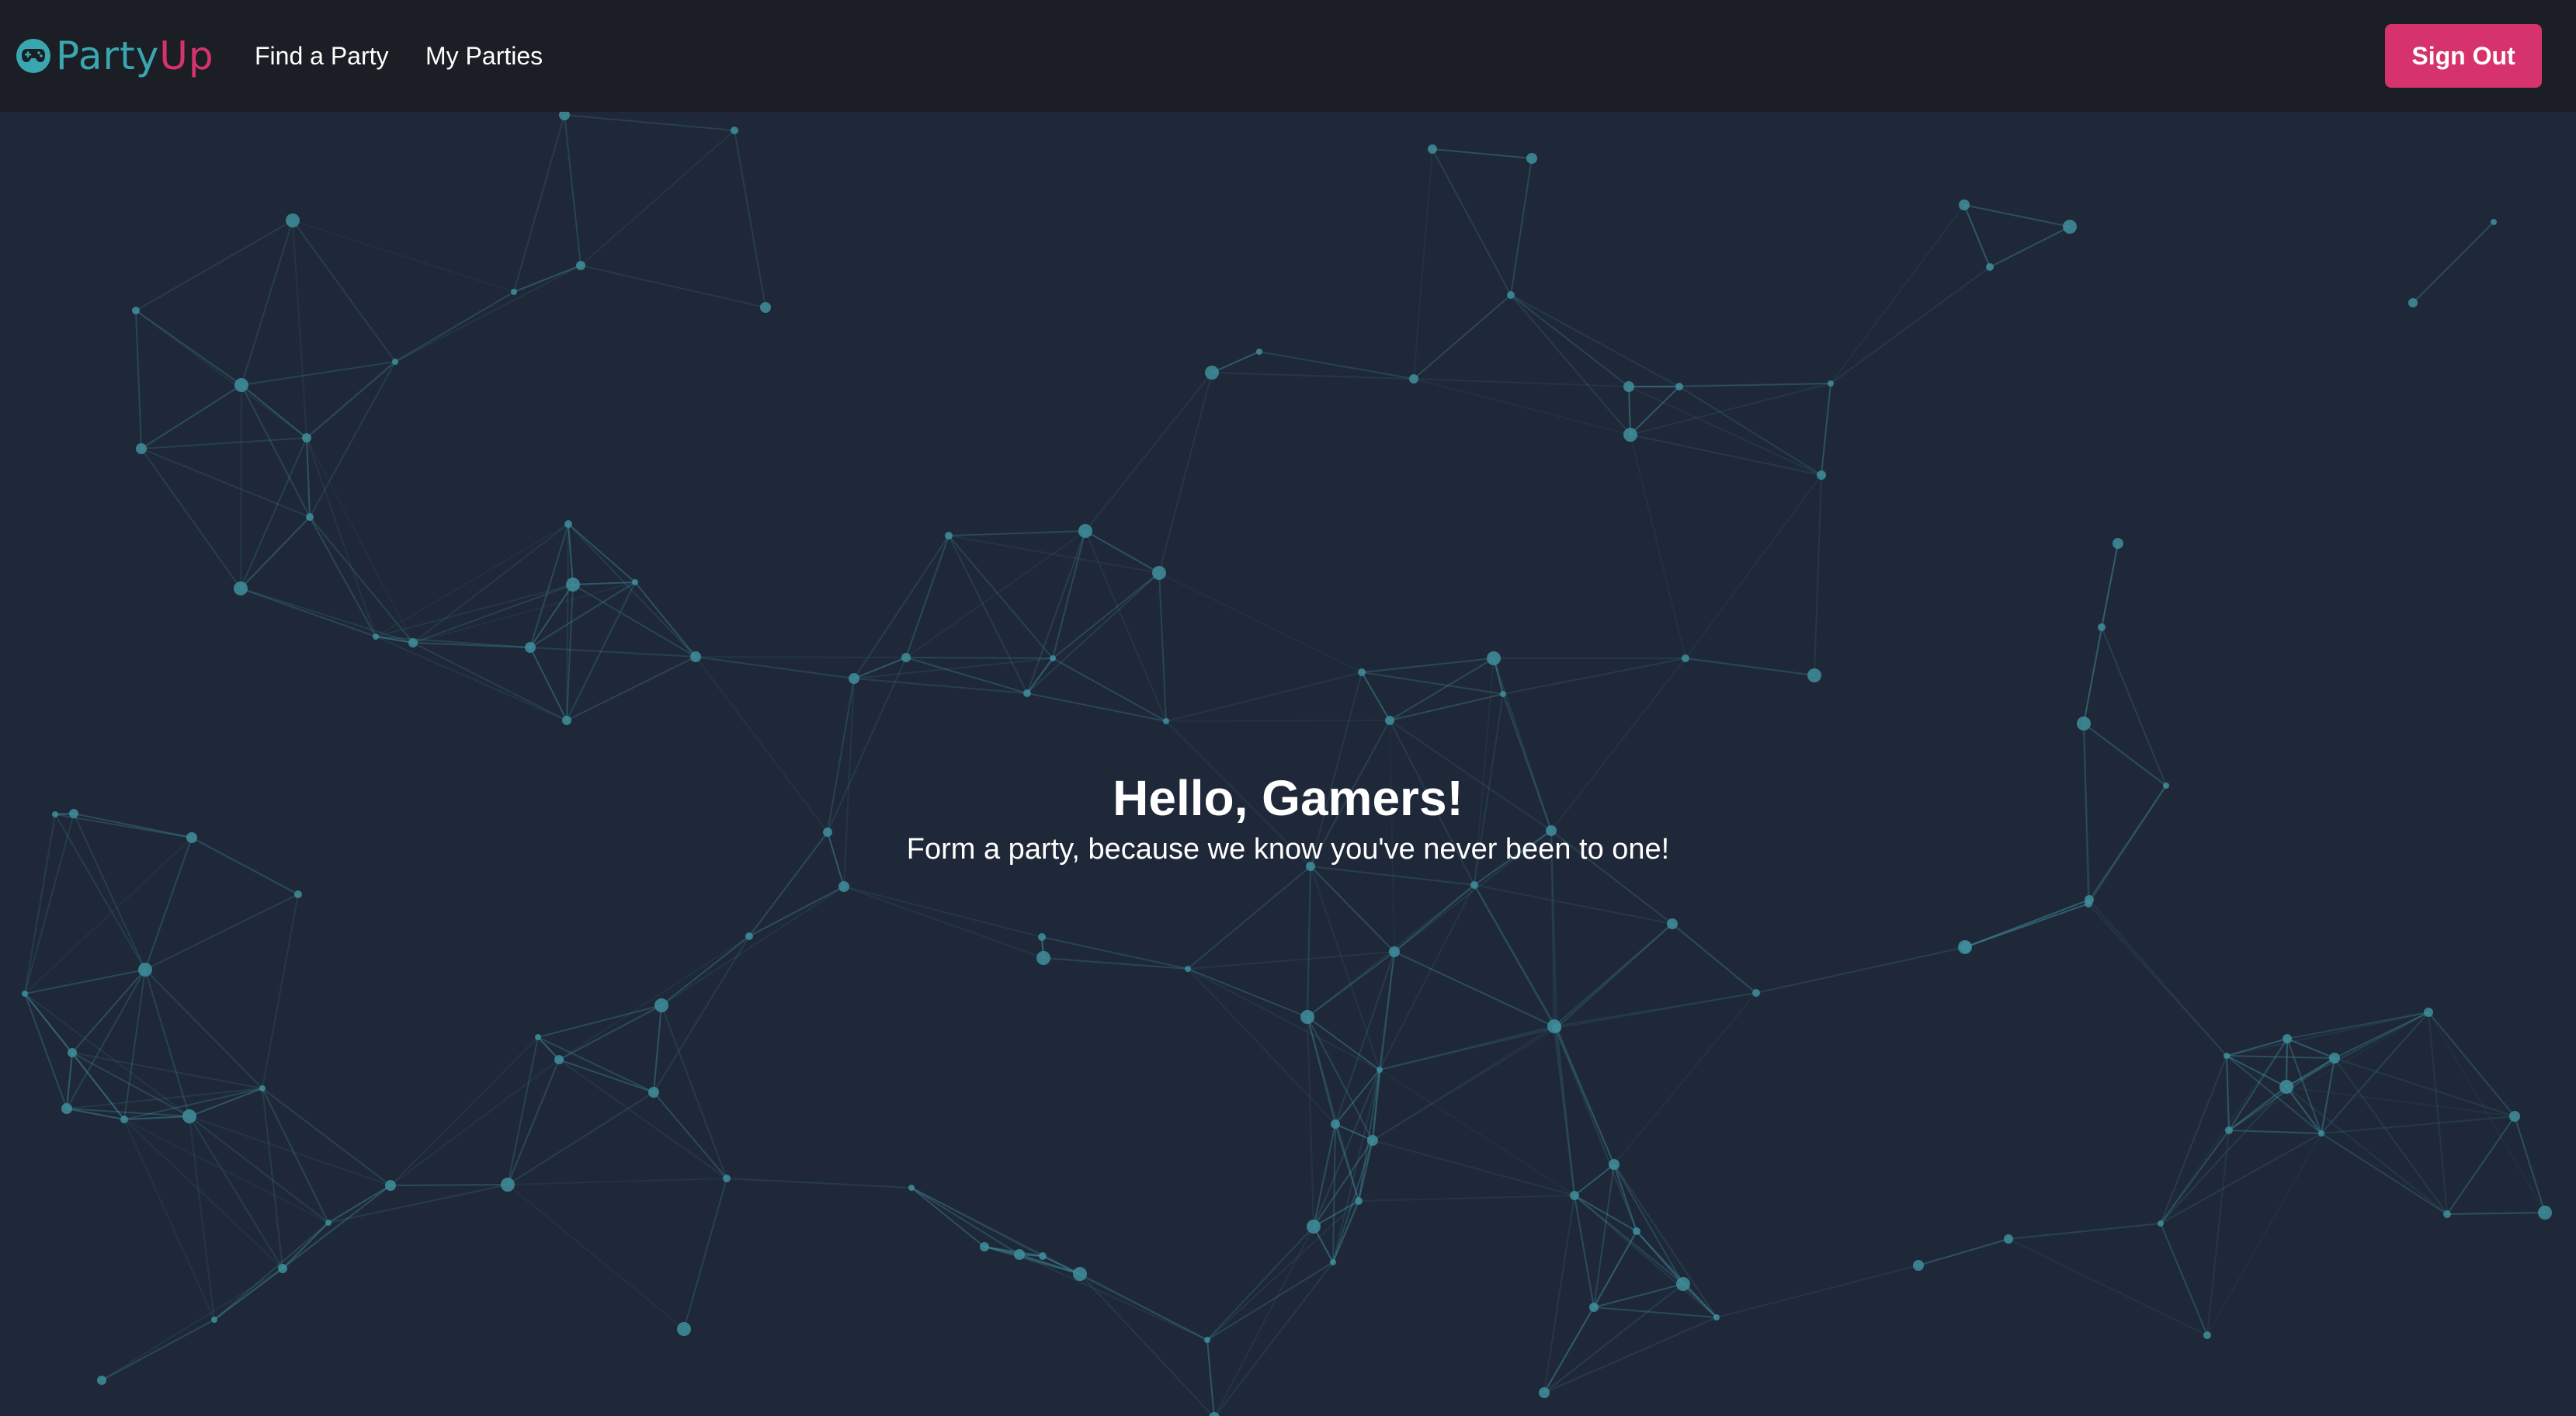 Image resolution: width=2576 pixels, height=1416 pixels. I want to click on nav-link-find-a-party: Find a Party, so click(322, 56).